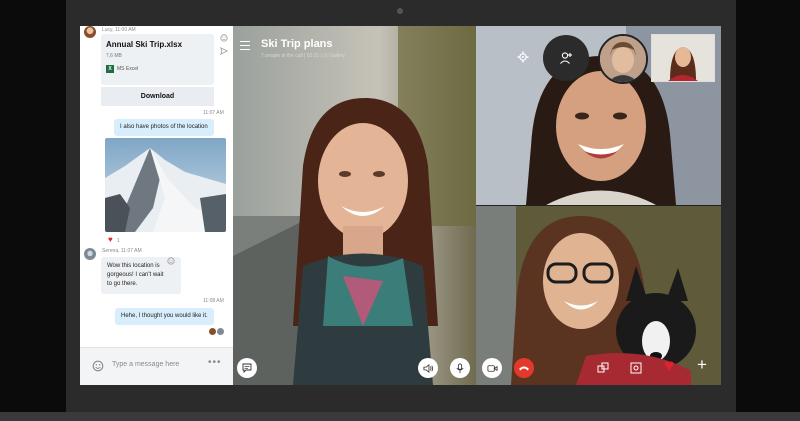  What do you see at coordinates (119, 30) in the screenshot?
I see `file-sender-meta: Lucy, 11:00 AM` at bounding box center [119, 30].